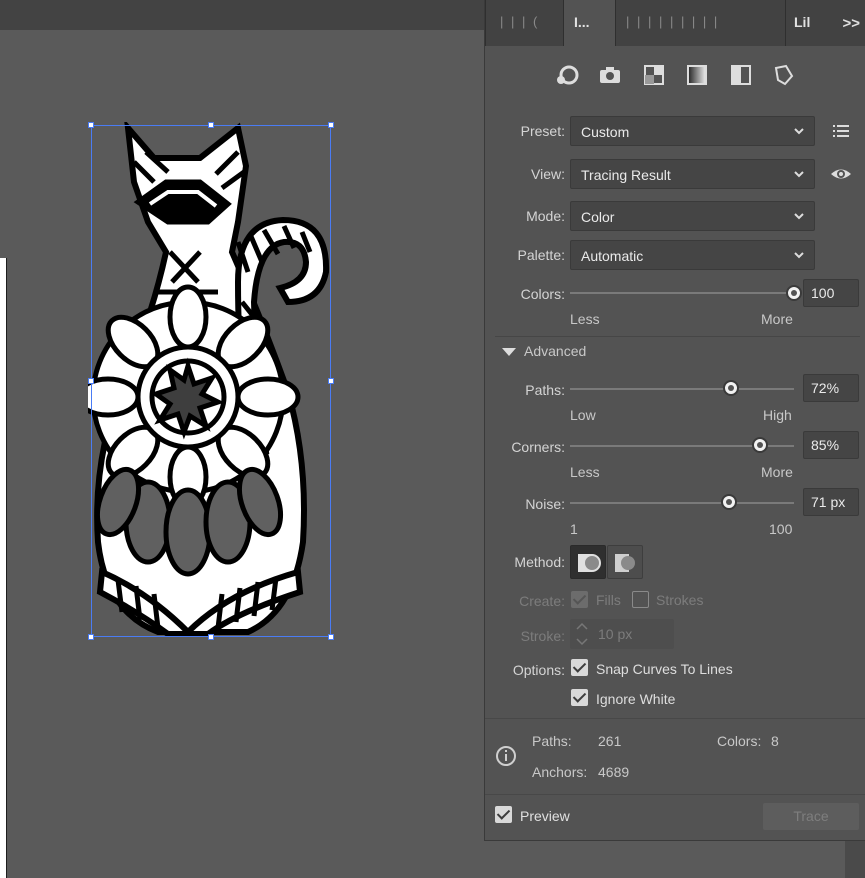 This screenshot has height=878, width=865. I want to click on tab-collapsed-group-left: | | | (, so click(524, 23).